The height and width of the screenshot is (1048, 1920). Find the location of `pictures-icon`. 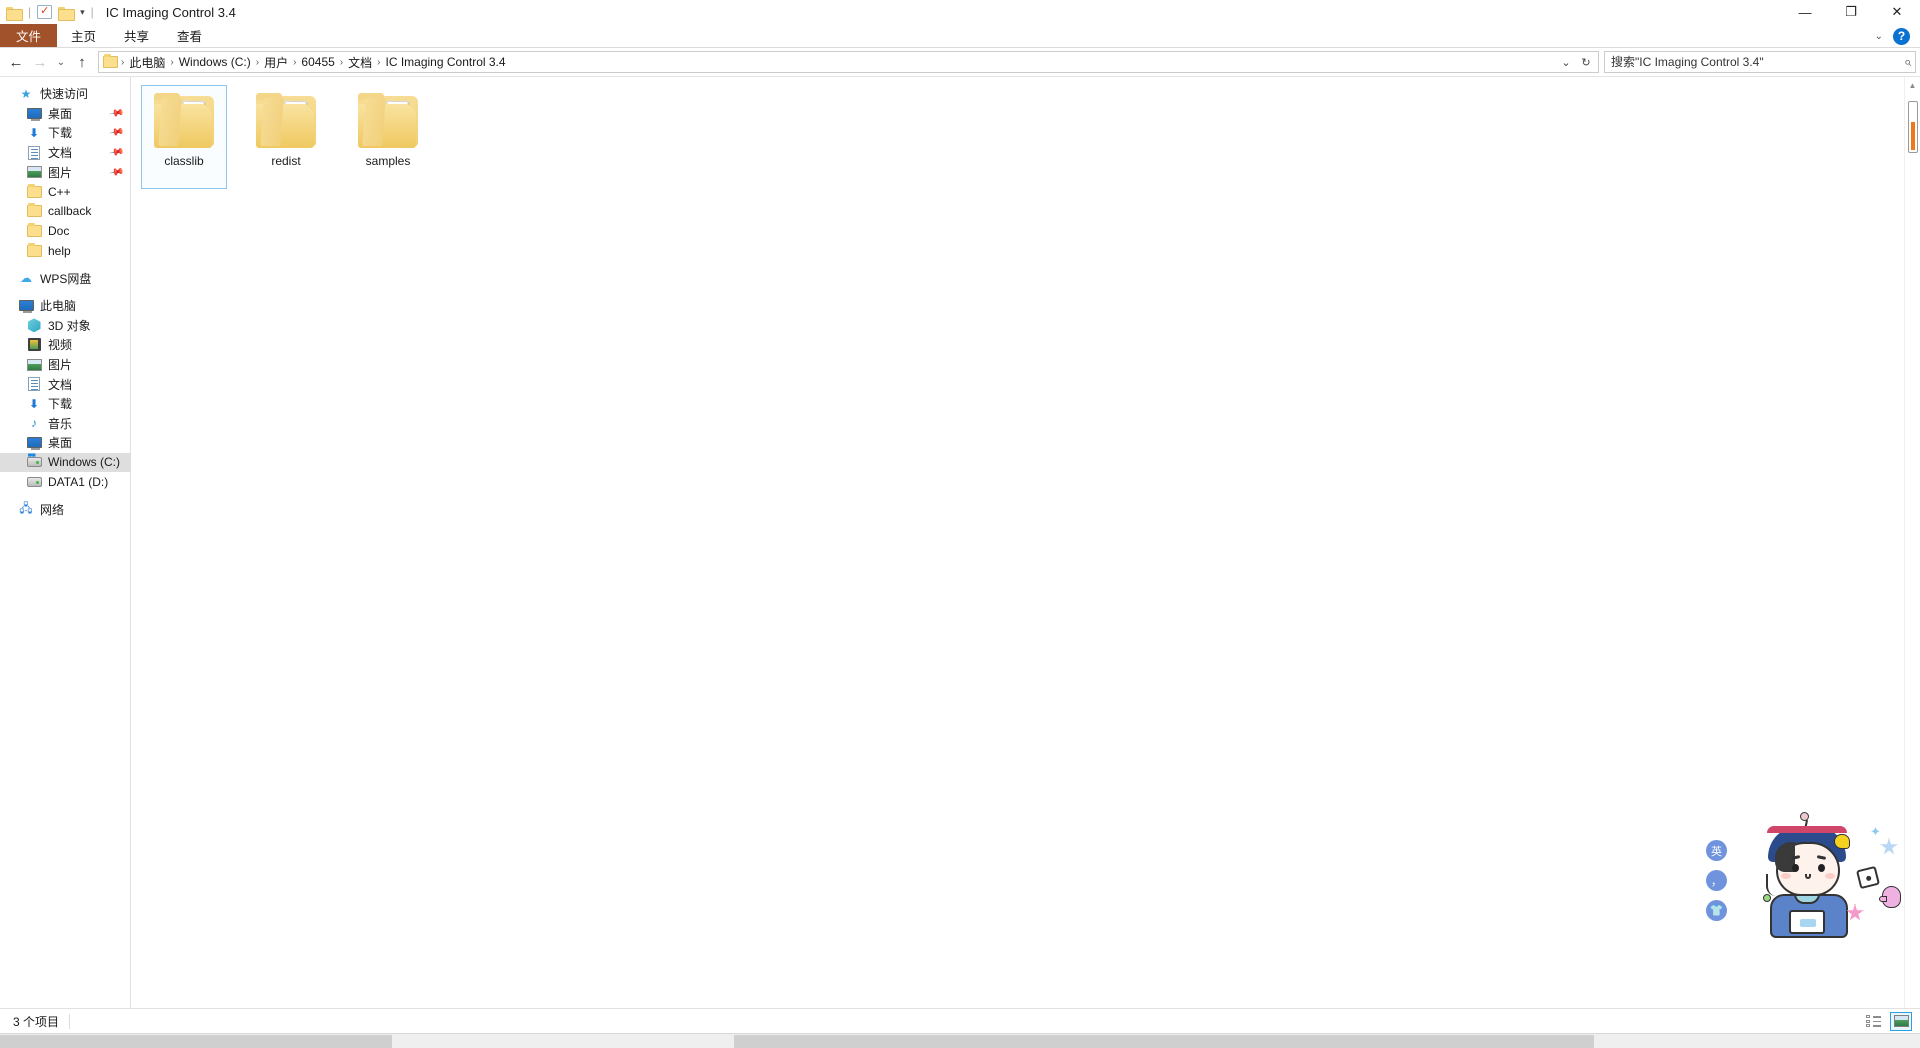

pictures-icon is located at coordinates (34, 365).